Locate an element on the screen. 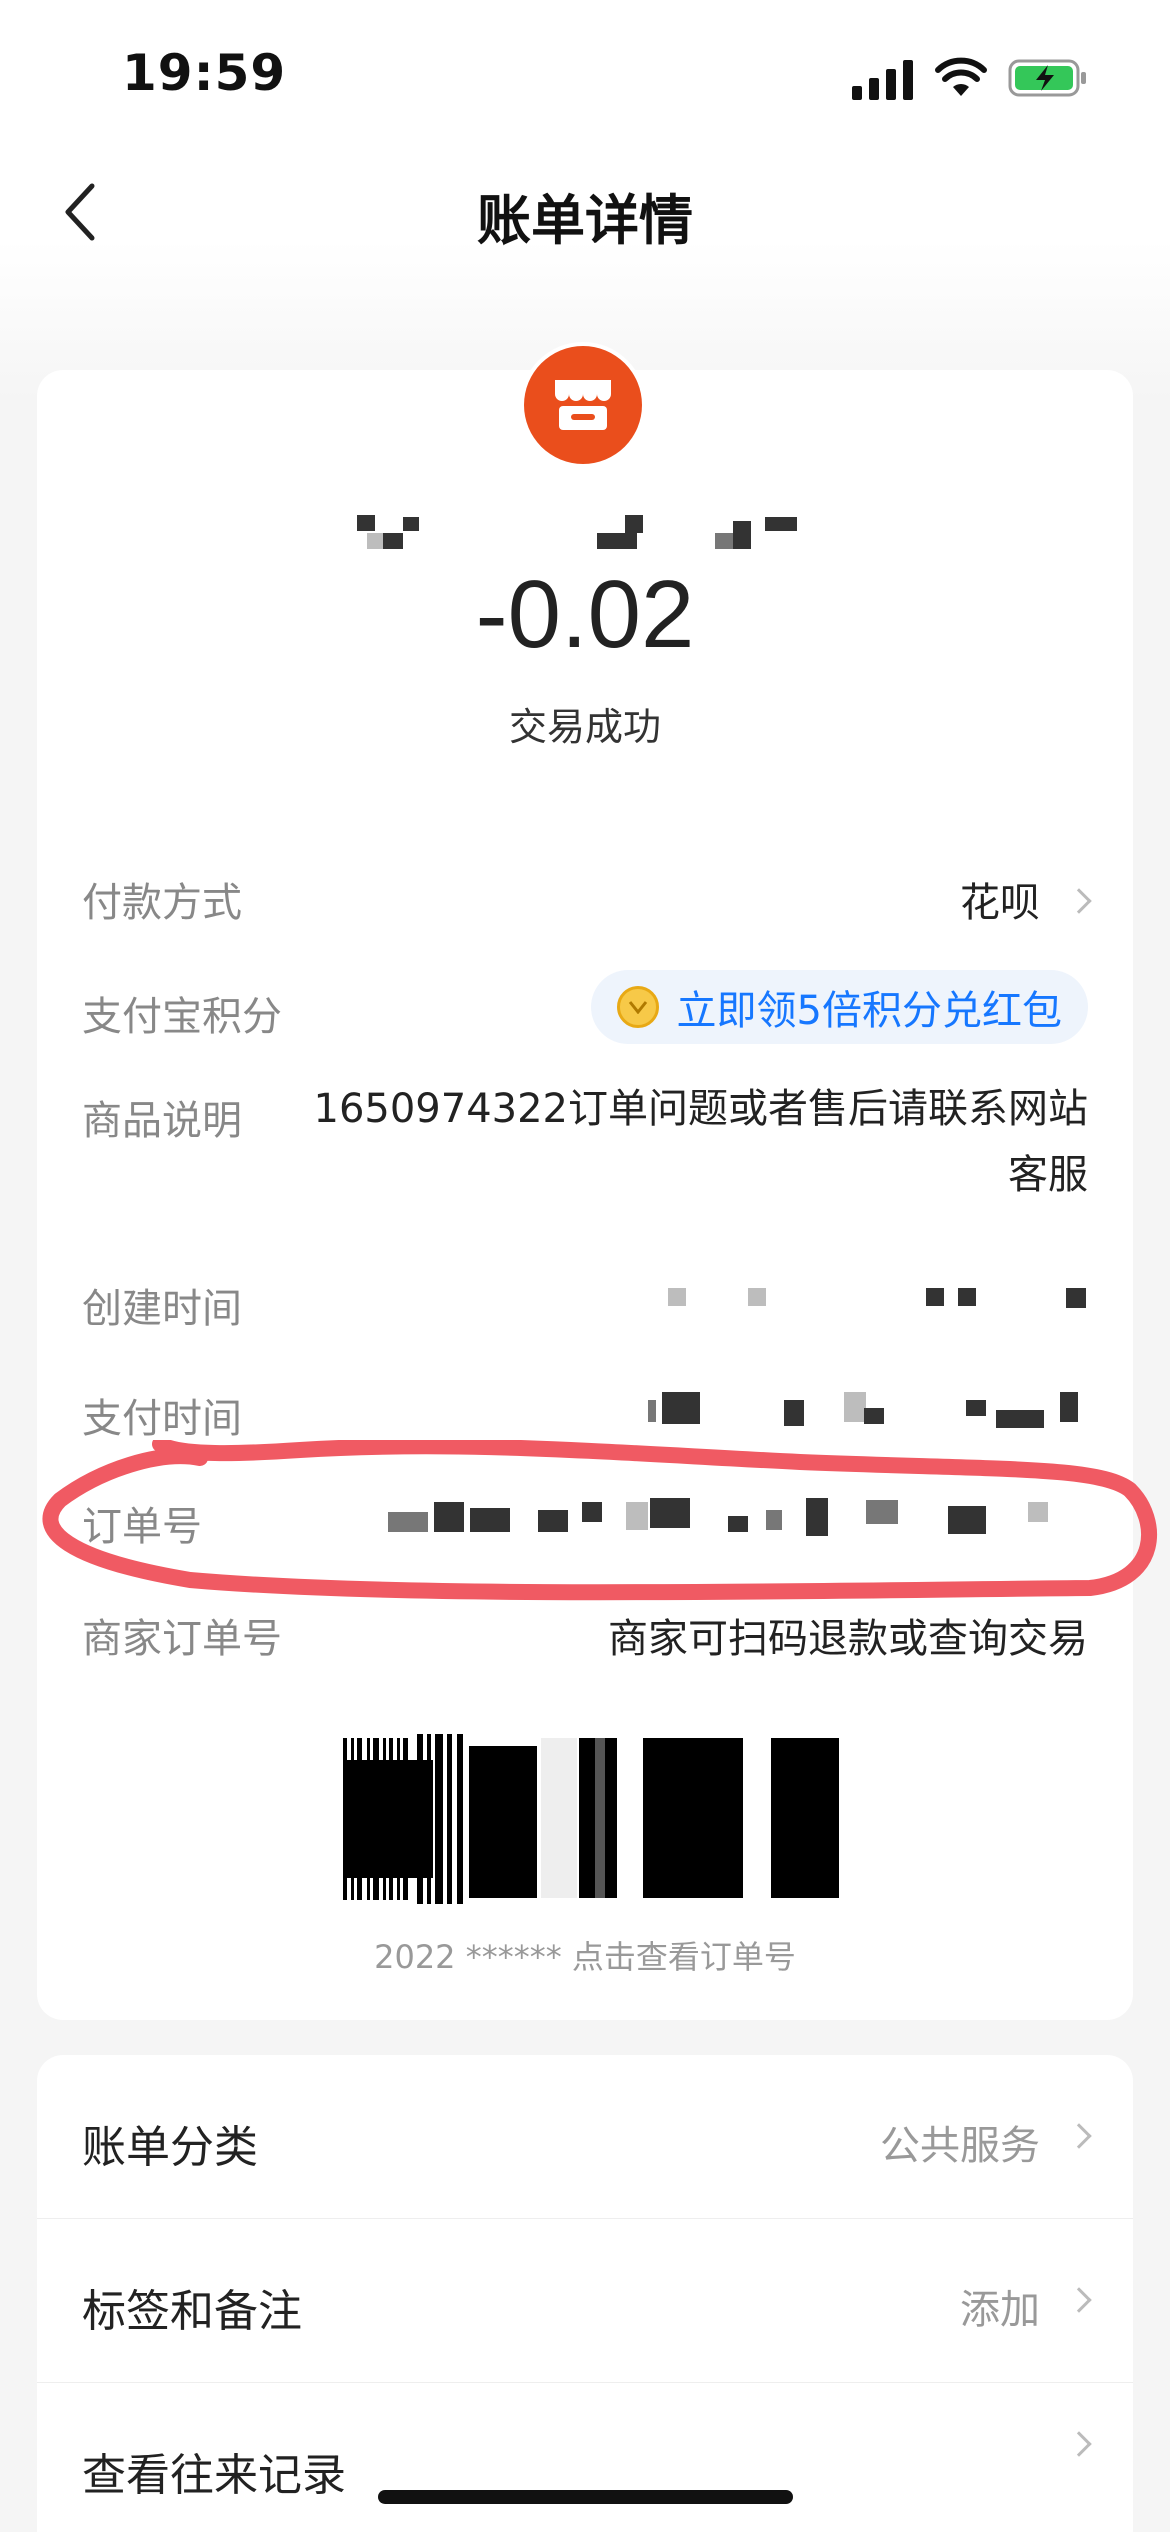 The image size is (1170, 2532). category-label: 账单分类 is located at coordinates (170, 2147).